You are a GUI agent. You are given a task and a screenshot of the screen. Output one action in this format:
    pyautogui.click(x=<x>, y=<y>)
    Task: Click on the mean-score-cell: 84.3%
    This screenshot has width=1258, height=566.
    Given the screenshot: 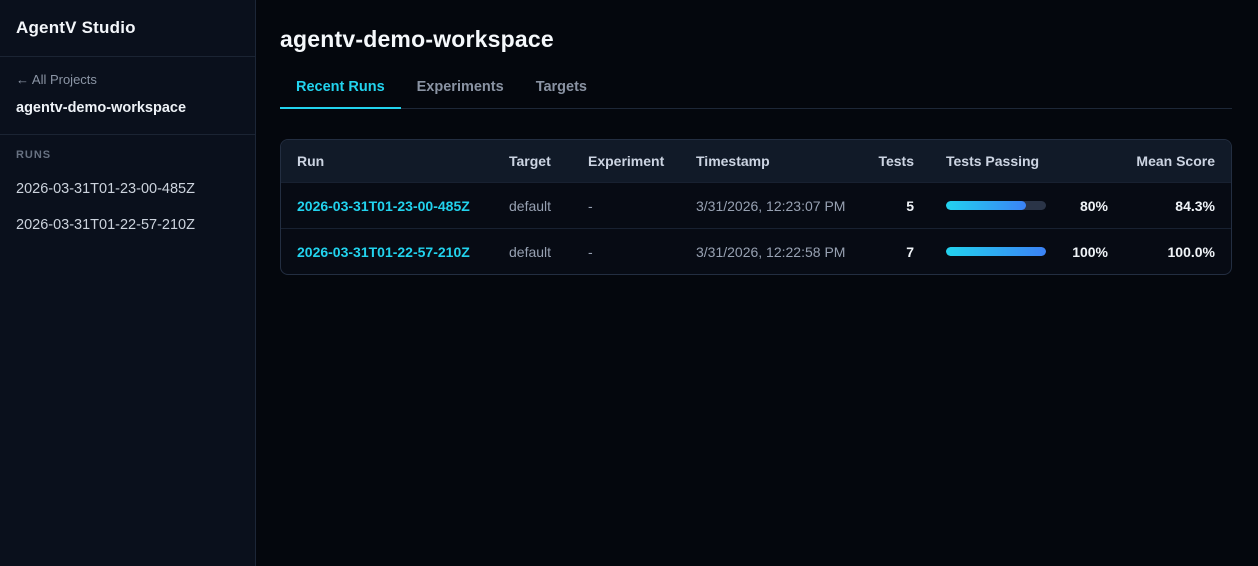 What is the action you would take?
    pyautogui.click(x=1195, y=205)
    